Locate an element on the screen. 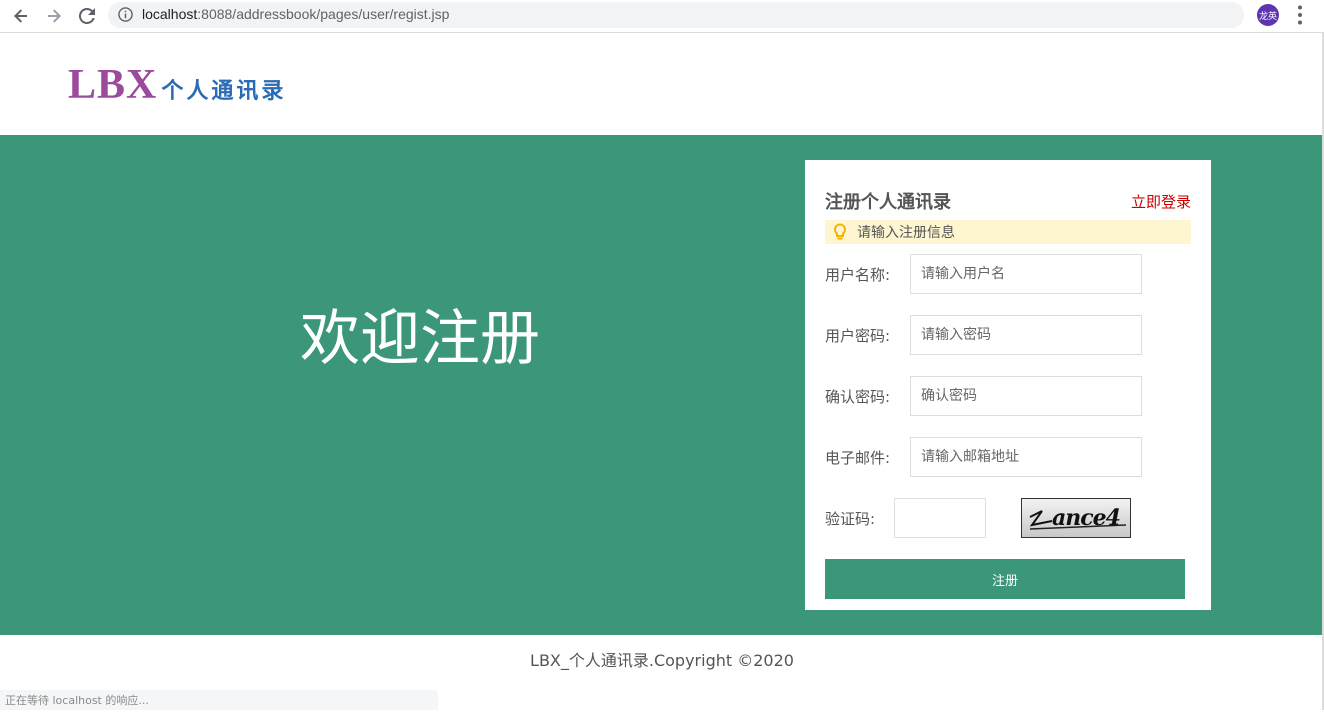 This screenshot has width=1324, height=712. captcha-text: ance4 is located at coordinates (1086, 518).